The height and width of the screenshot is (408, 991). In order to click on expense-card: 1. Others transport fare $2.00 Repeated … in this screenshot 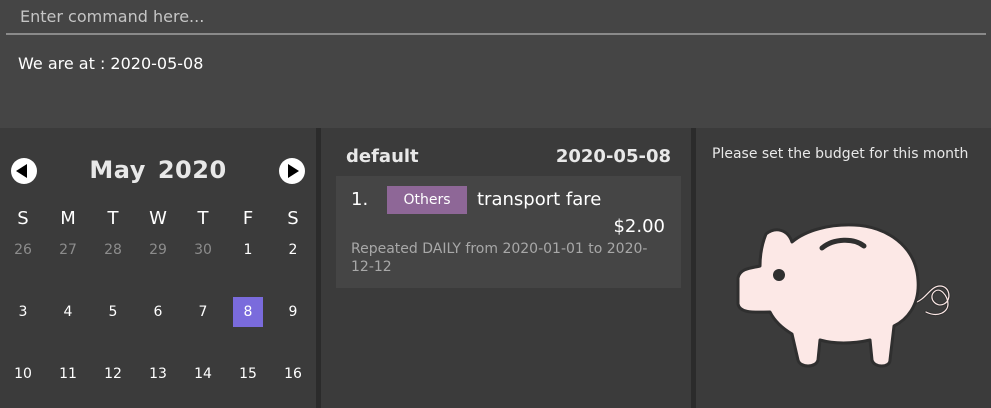, I will do `click(508, 232)`.